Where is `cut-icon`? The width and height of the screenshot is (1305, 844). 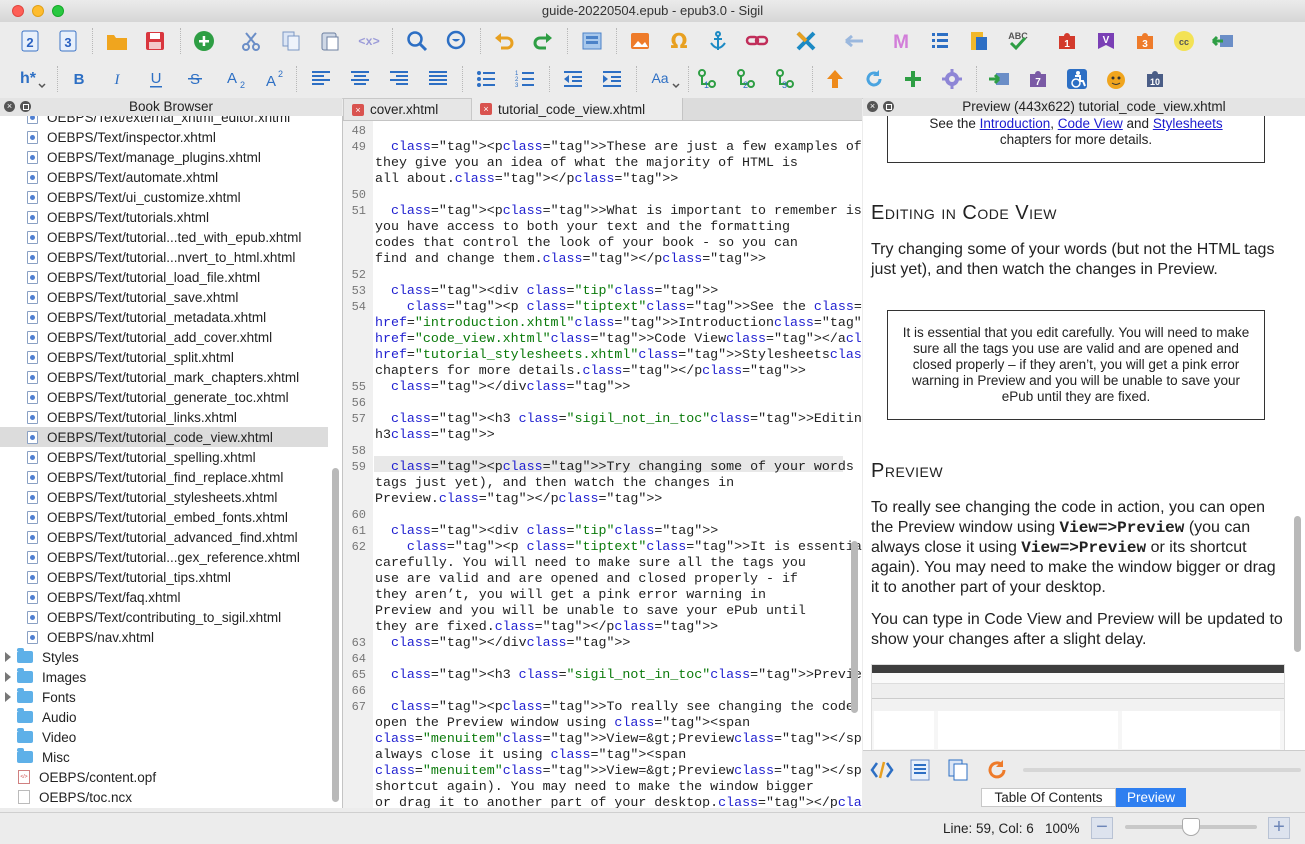 cut-icon is located at coordinates (251, 41).